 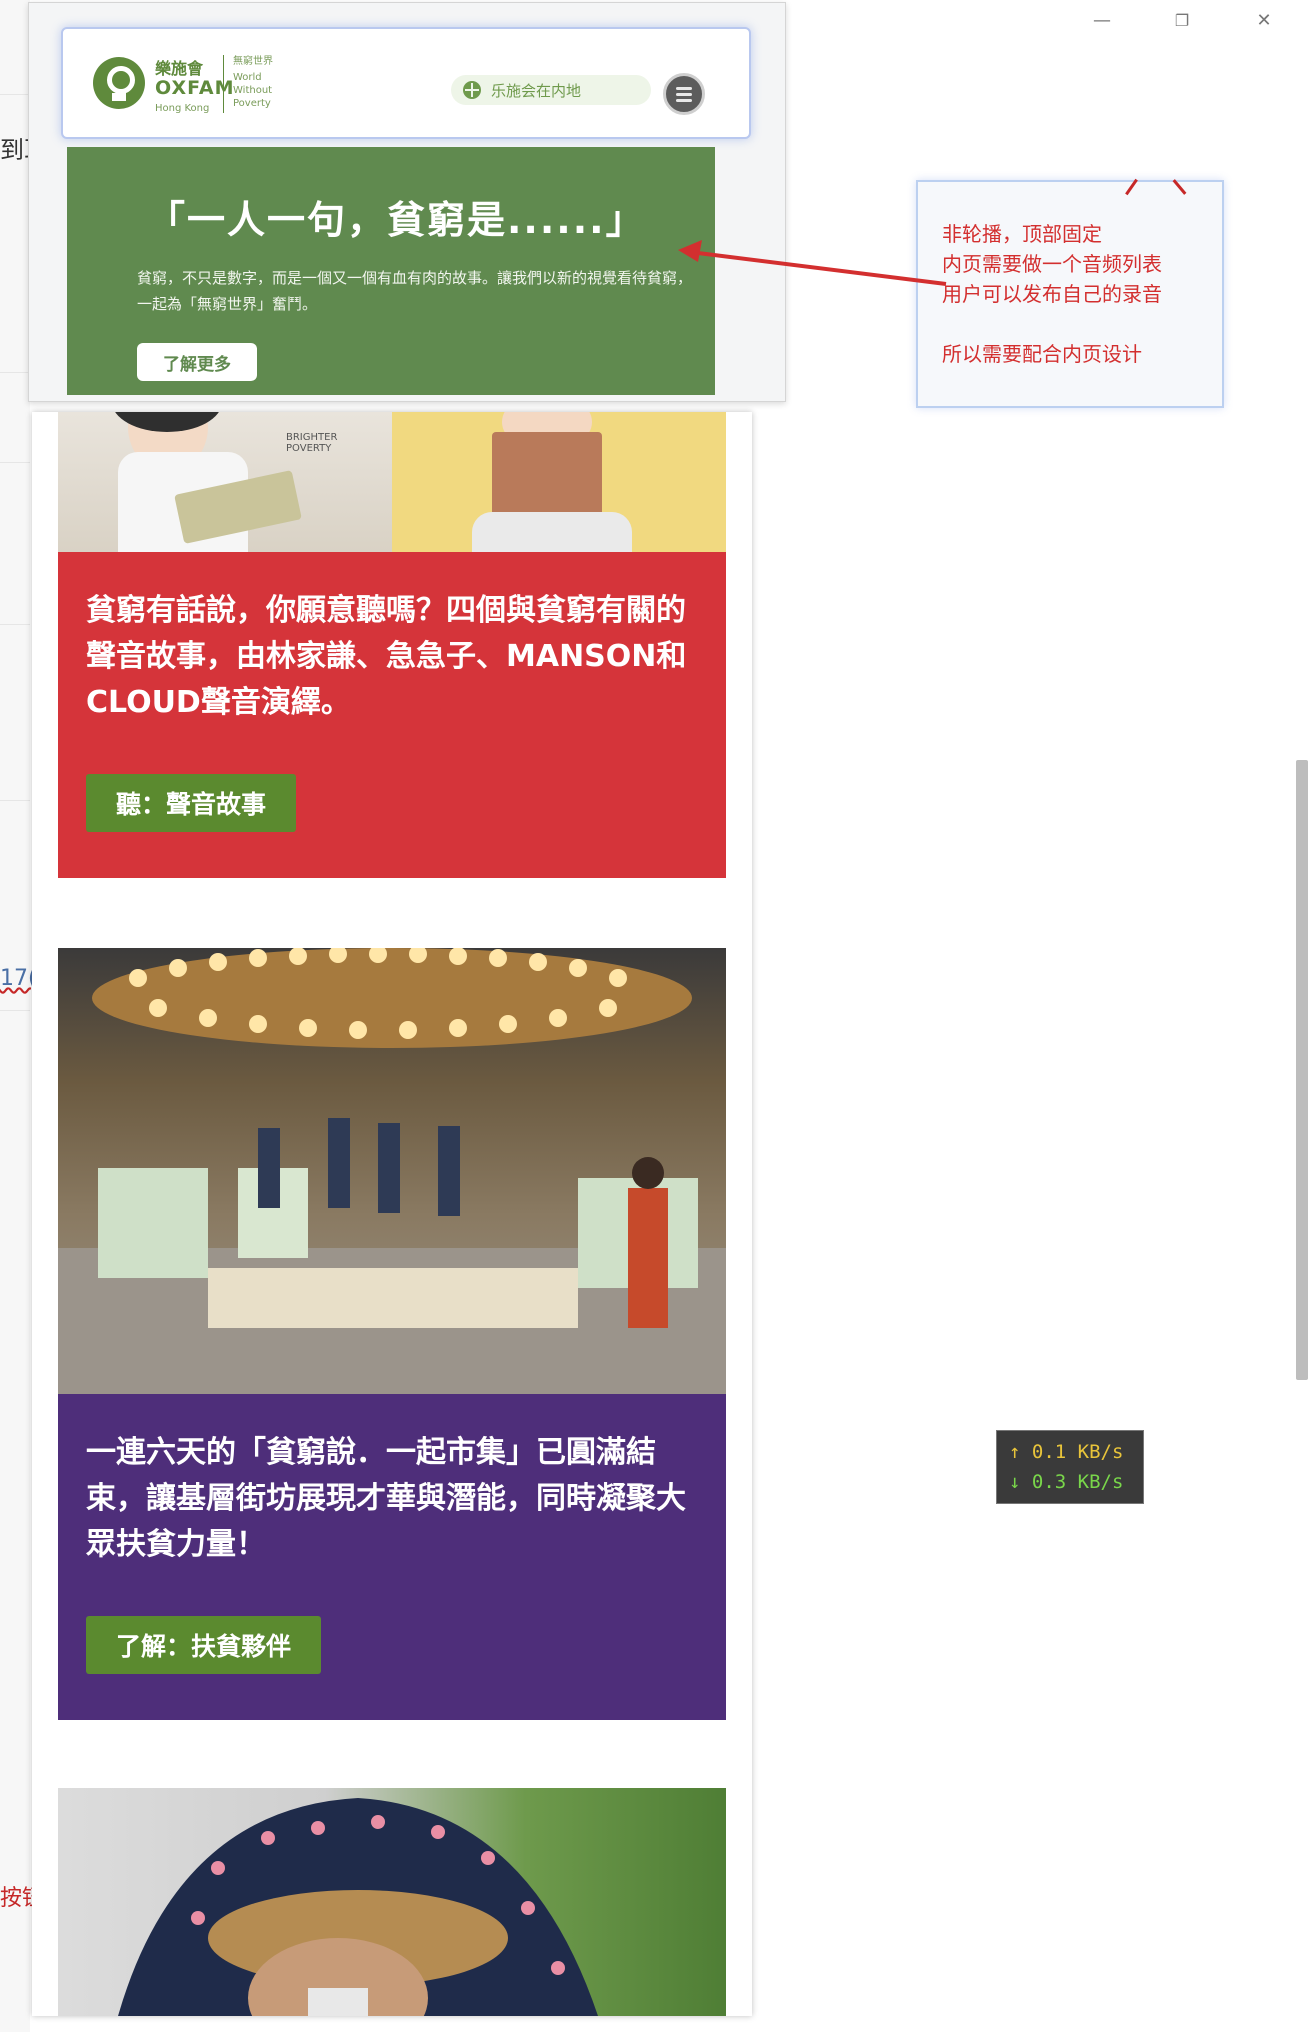 I want to click on slogan-cn: 無窮世界, so click(x=253, y=61).